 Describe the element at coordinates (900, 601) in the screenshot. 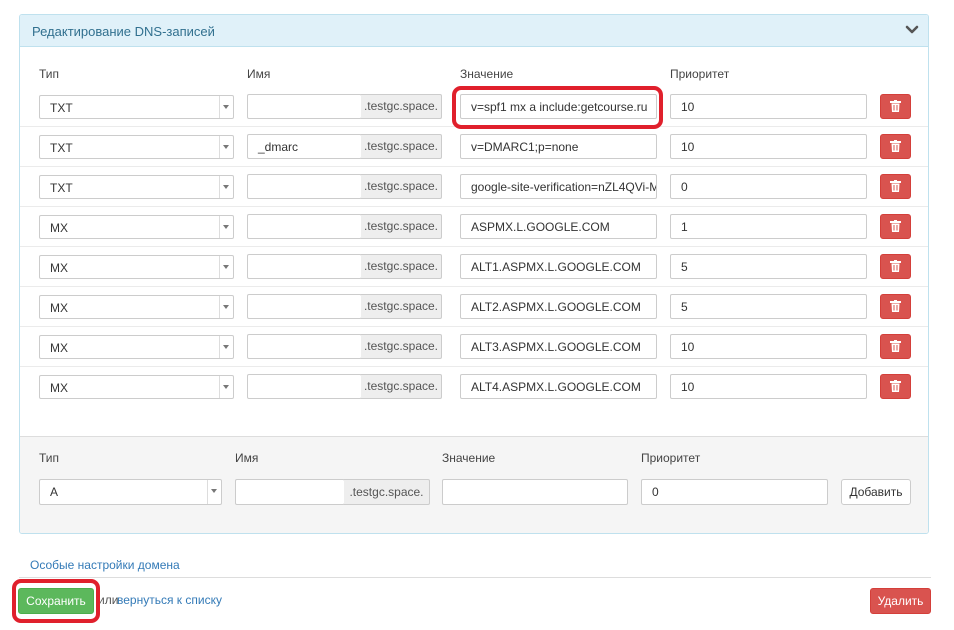

I see `delete-domain-button: Удалить` at that location.